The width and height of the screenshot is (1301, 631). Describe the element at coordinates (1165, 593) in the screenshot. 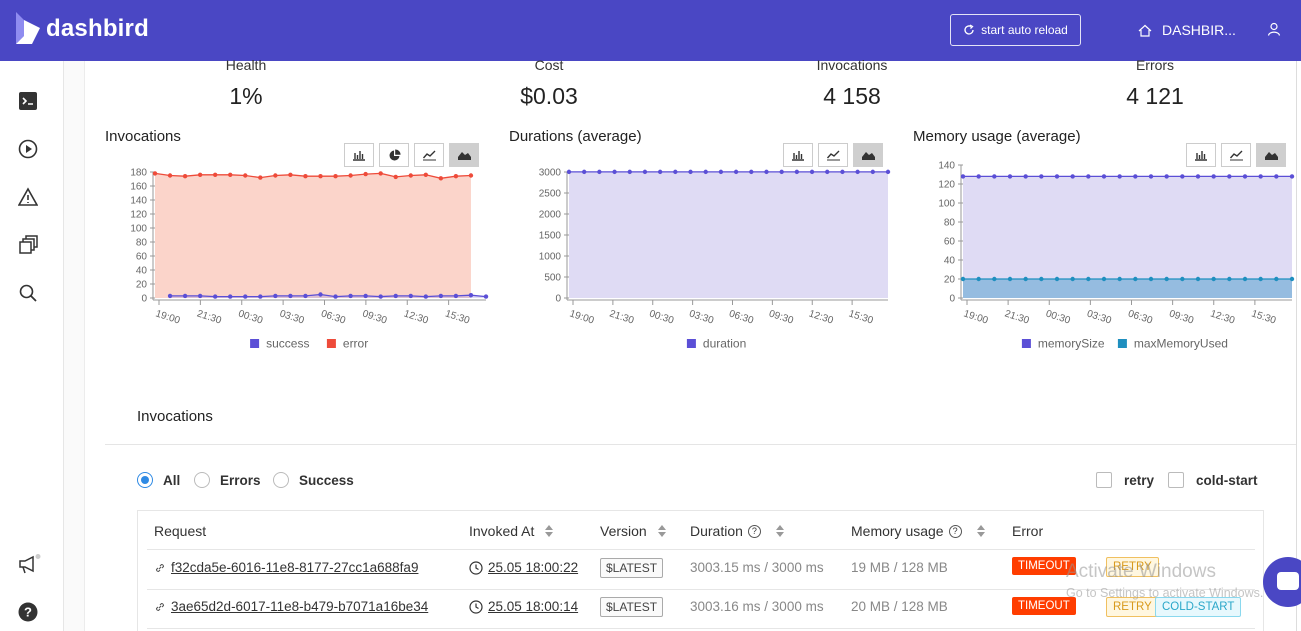

I see `activate-windows-subtext: Go to Settings to activate Windows.` at that location.